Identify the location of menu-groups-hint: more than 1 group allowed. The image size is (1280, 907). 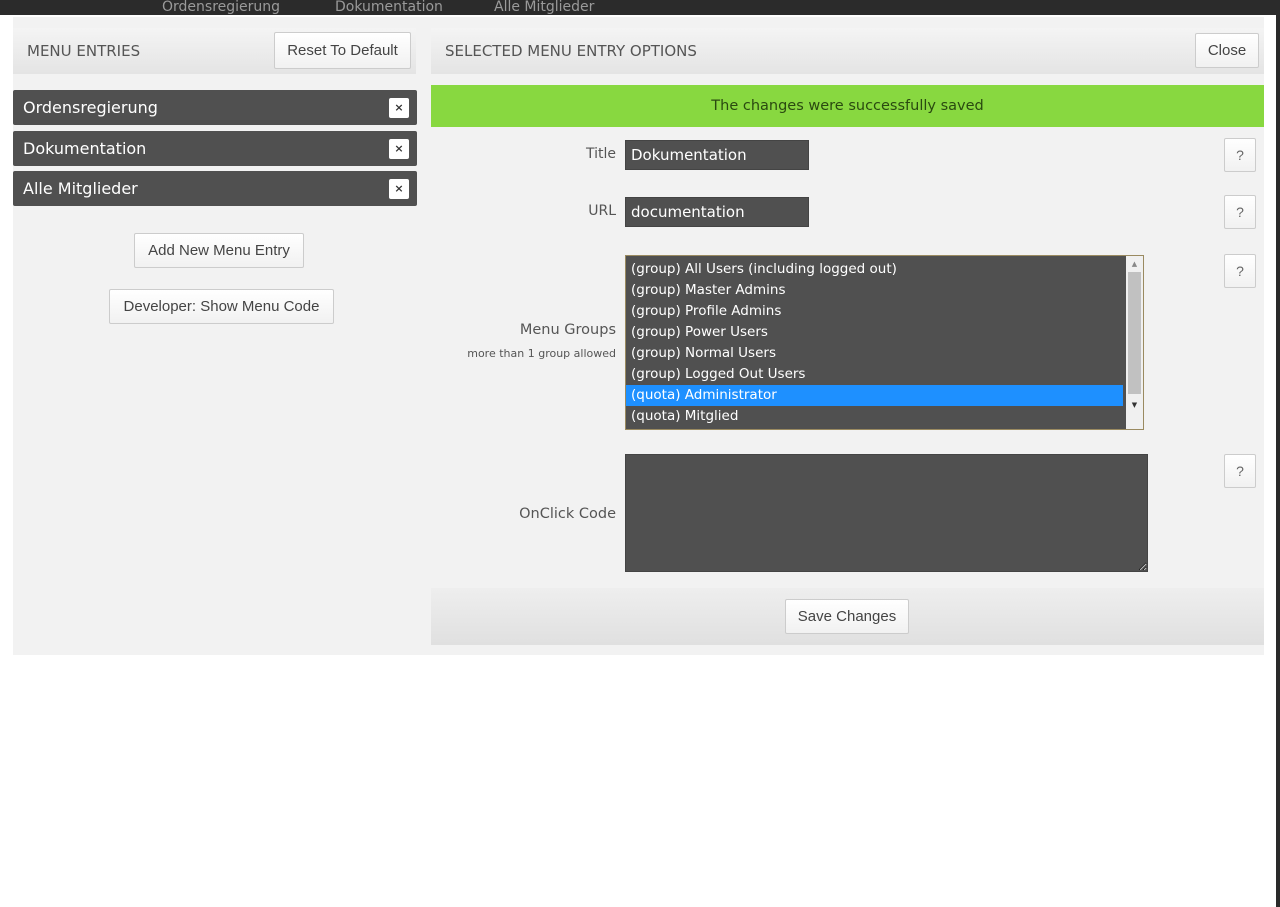
(541, 353).